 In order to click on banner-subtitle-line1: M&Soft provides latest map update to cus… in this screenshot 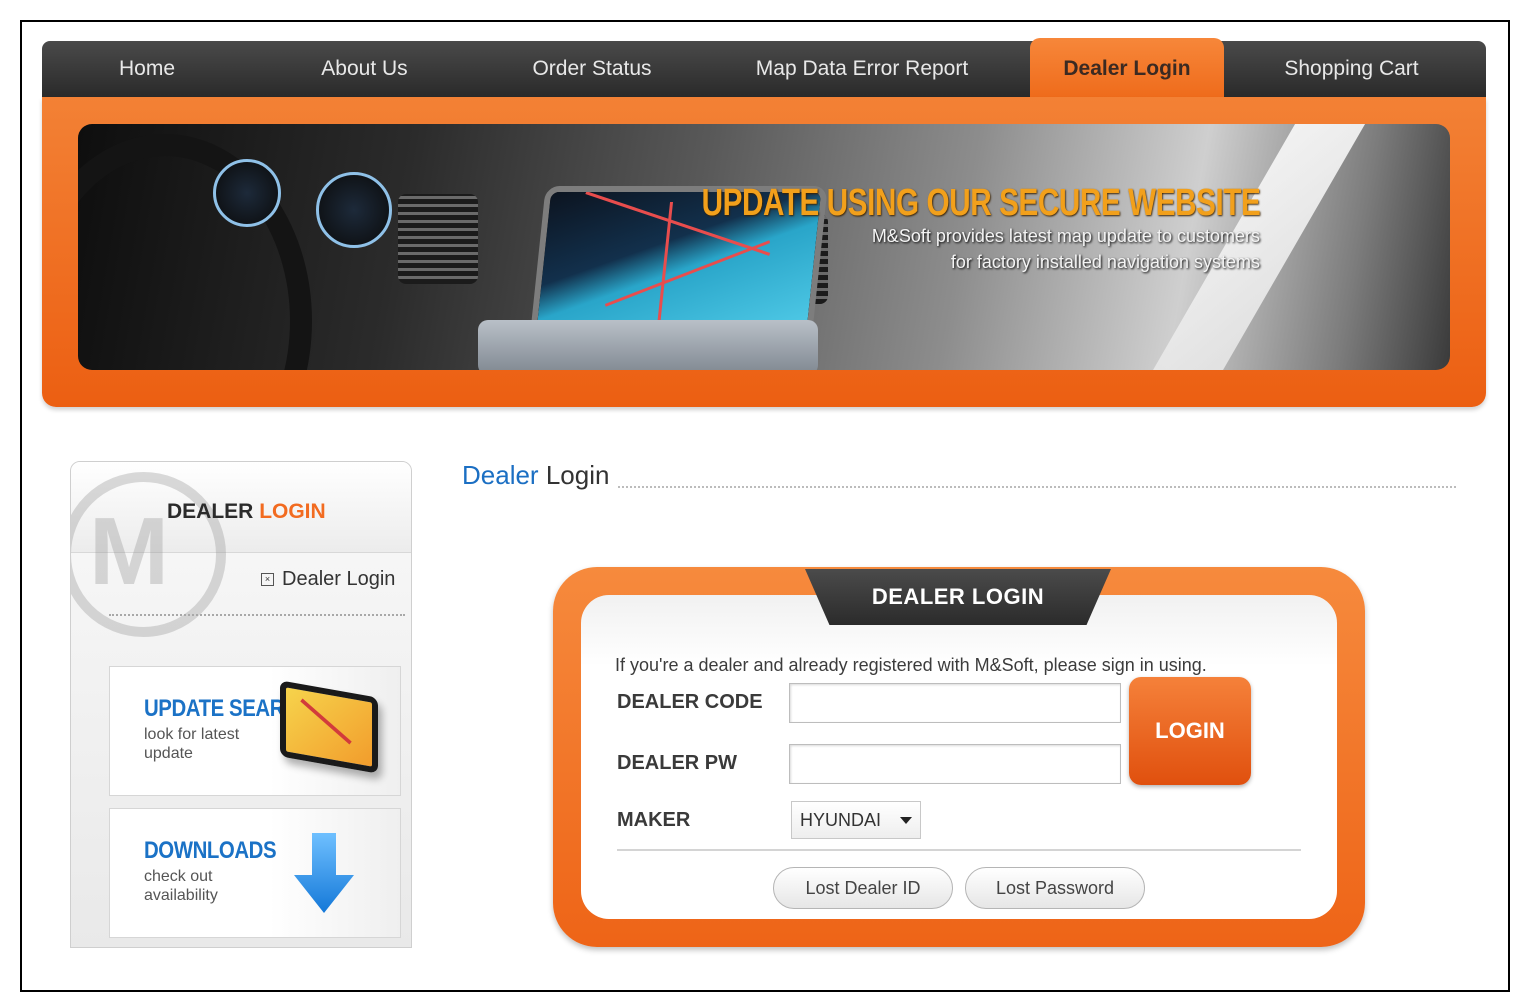, I will do `click(1065, 236)`.